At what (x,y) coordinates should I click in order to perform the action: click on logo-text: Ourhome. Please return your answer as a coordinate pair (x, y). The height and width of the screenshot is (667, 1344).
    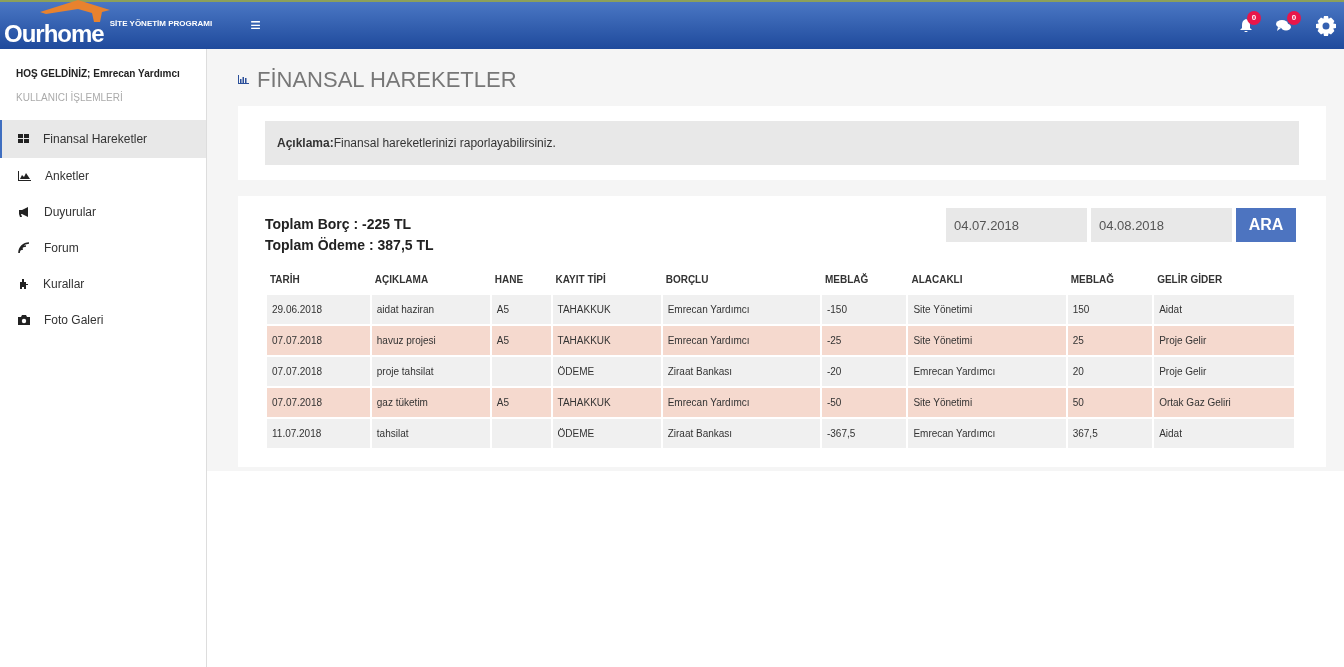
    Looking at the image, I should click on (54, 33).